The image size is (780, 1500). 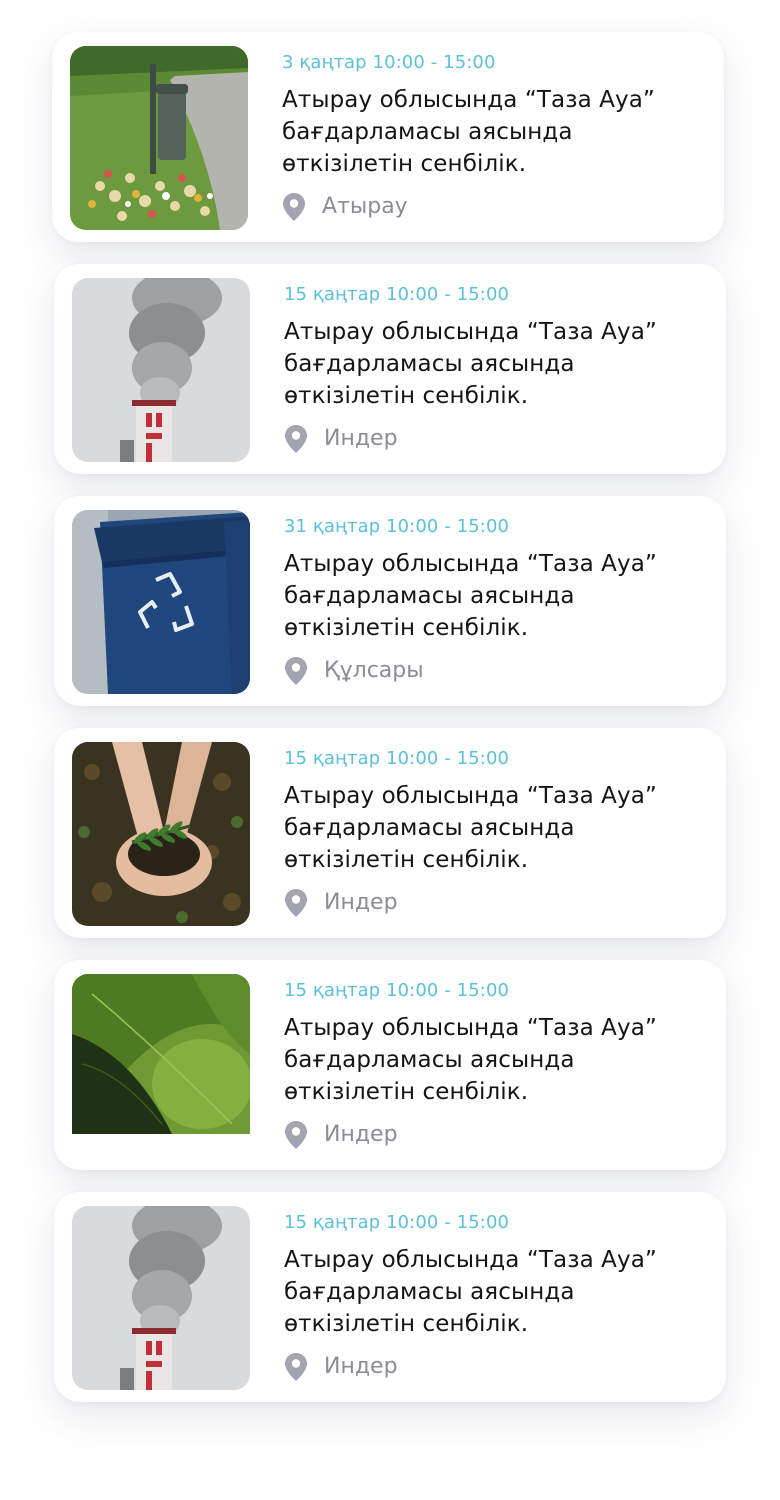 I want to click on event-image-park-trash, so click(x=159, y=138).